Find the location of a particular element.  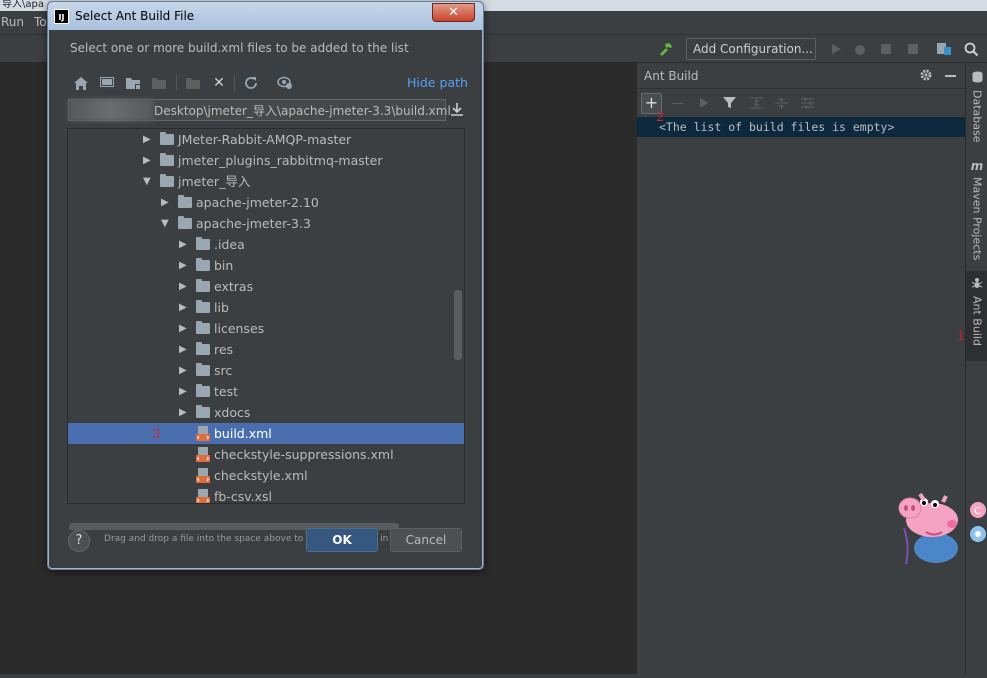

debug-icon is located at coordinates (860, 49).